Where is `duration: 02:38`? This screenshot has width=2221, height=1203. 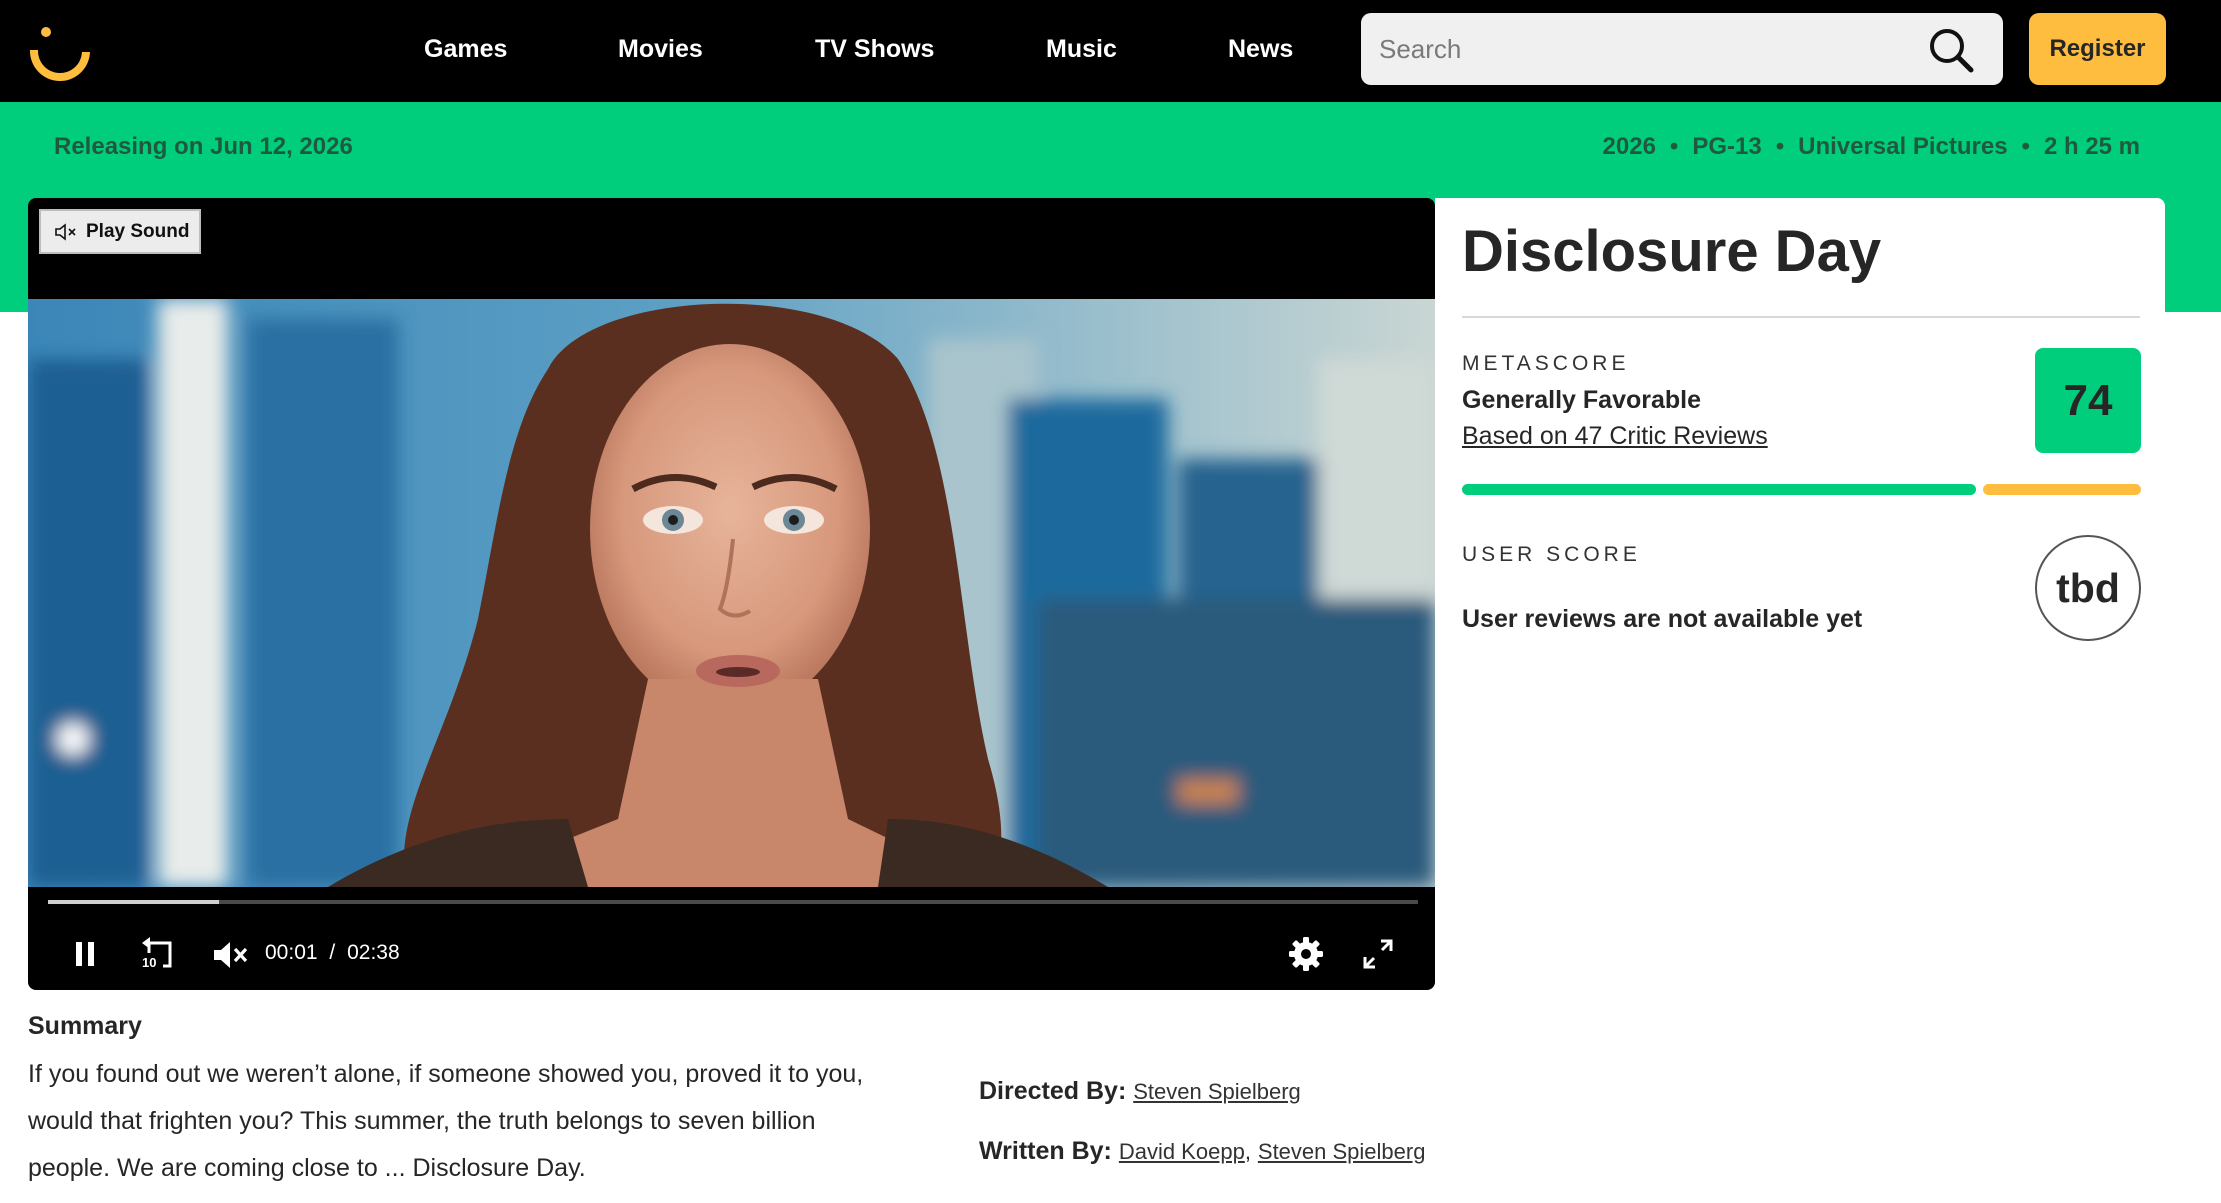 duration: 02:38 is located at coordinates (373, 952).